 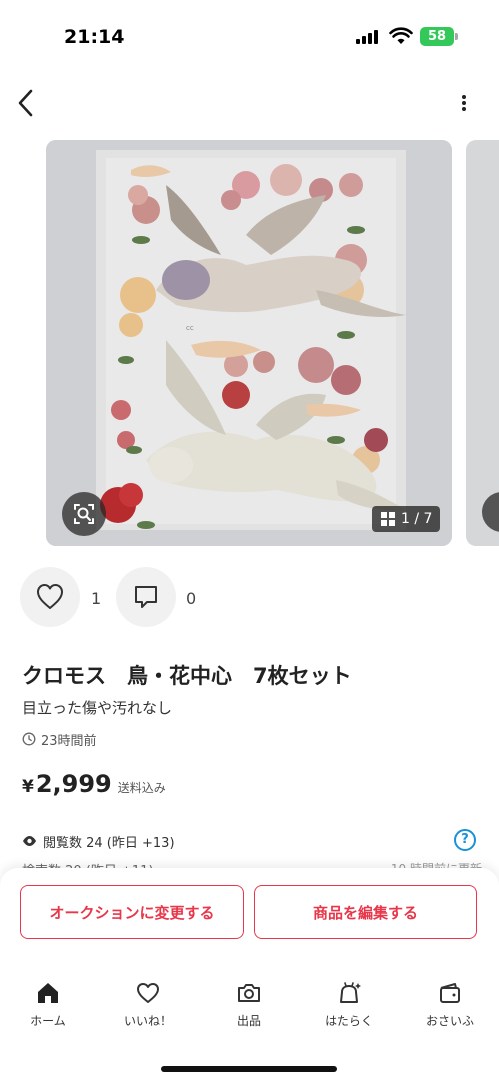 What do you see at coordinates (187, 676) in the screenshot?
I see `product-title: クロモス 鳥・花中心 7枚セット` at bounding box center [187, 676].